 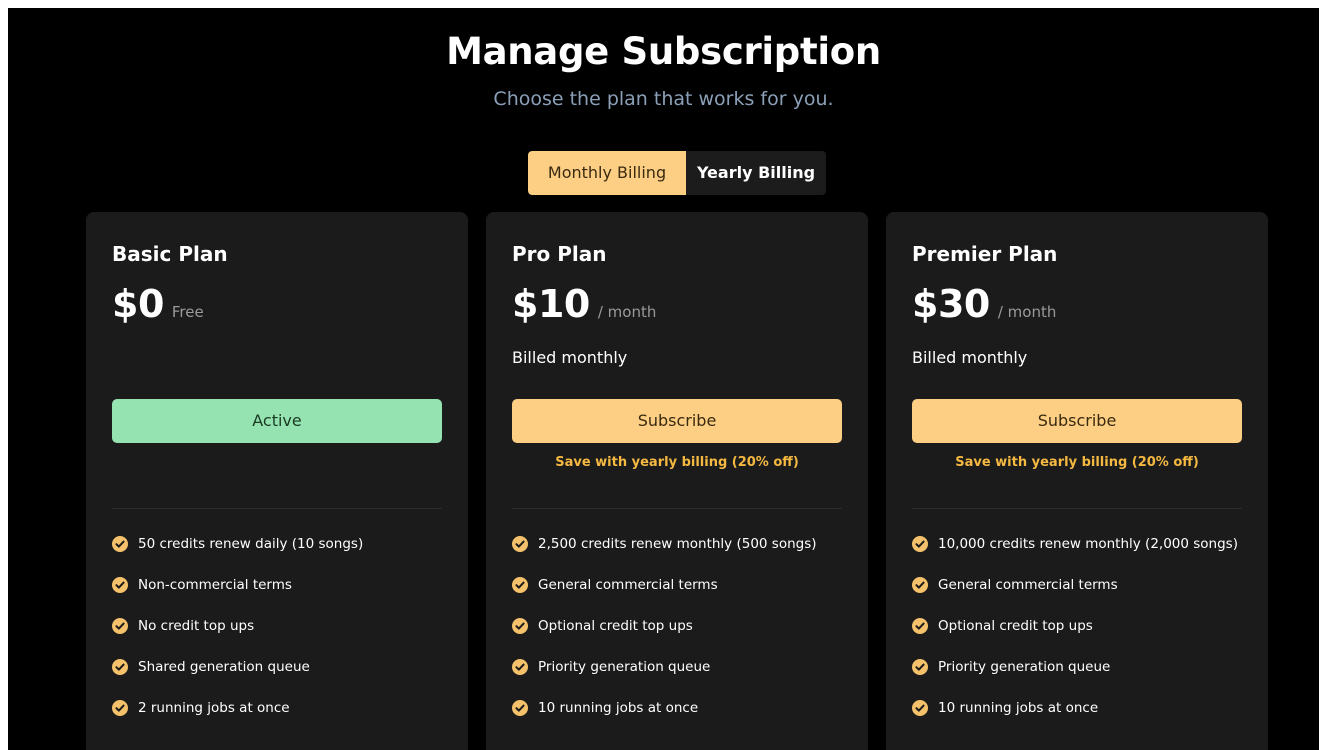 I want to click on feature-text: Shared generation queue, so click(x=224, y=667).